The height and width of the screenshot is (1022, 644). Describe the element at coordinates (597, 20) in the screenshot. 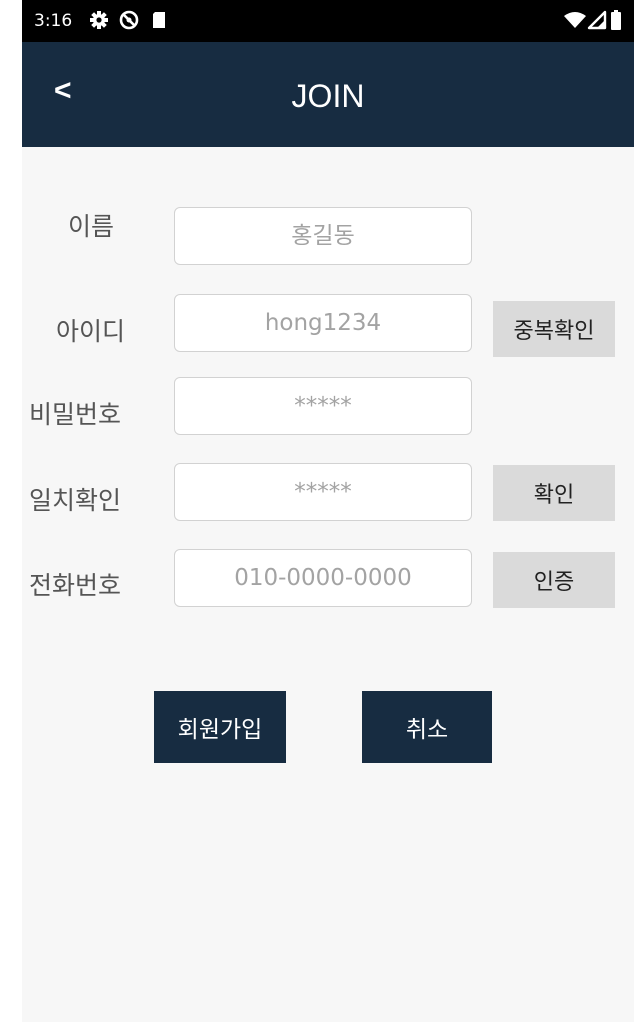

I see `signal-icon` at that location.